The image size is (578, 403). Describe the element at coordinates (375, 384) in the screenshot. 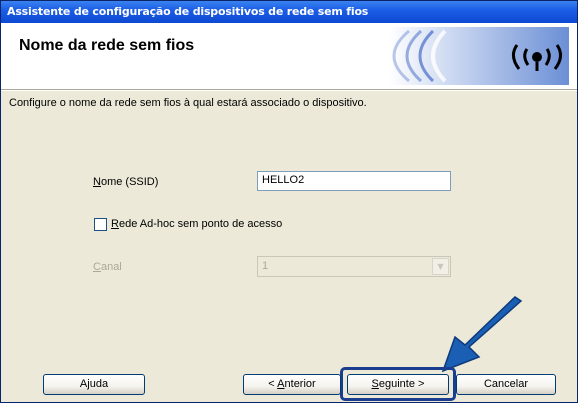

I see `next-mnemonic: S` at that location.